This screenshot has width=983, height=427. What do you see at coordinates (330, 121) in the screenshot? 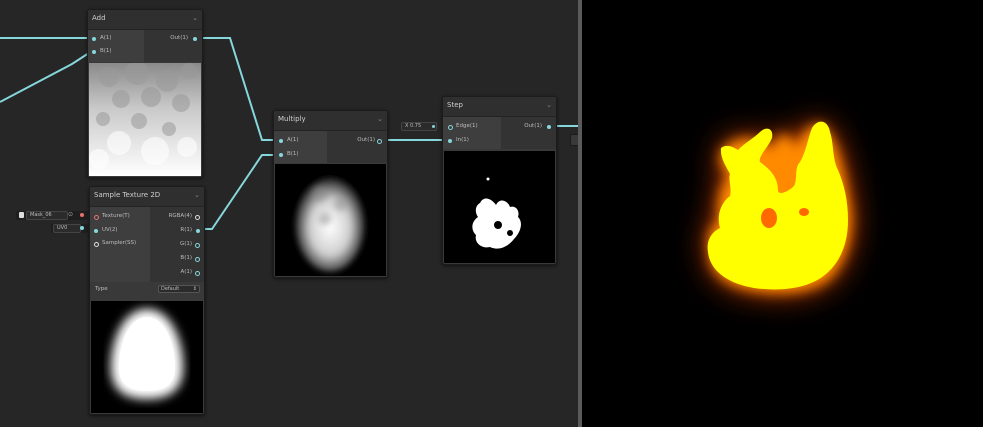
I see `multiply-node-header: Multiply ⌄` at bounding box center [330, 121].